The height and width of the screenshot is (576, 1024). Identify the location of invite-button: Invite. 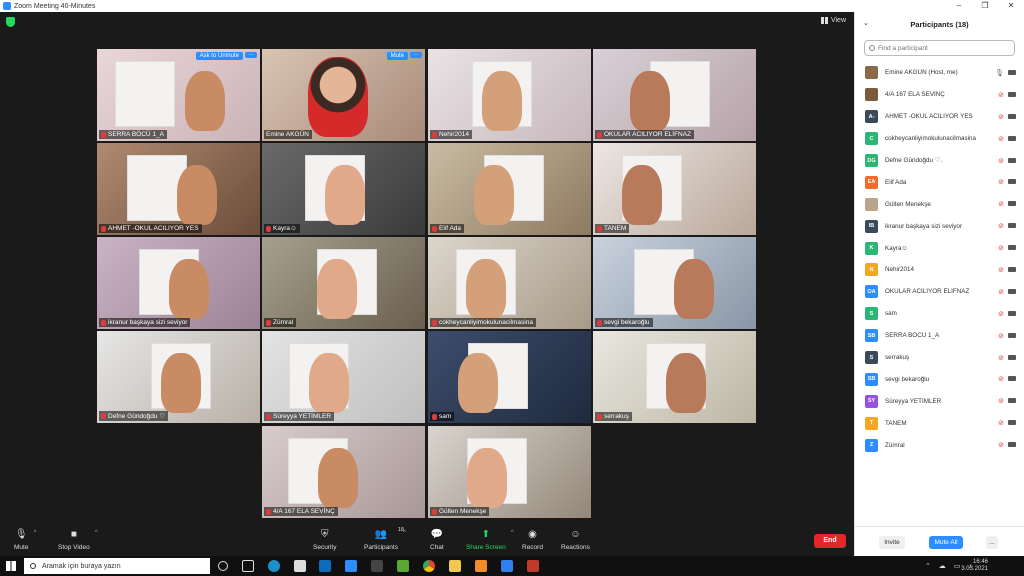
(892, 542).